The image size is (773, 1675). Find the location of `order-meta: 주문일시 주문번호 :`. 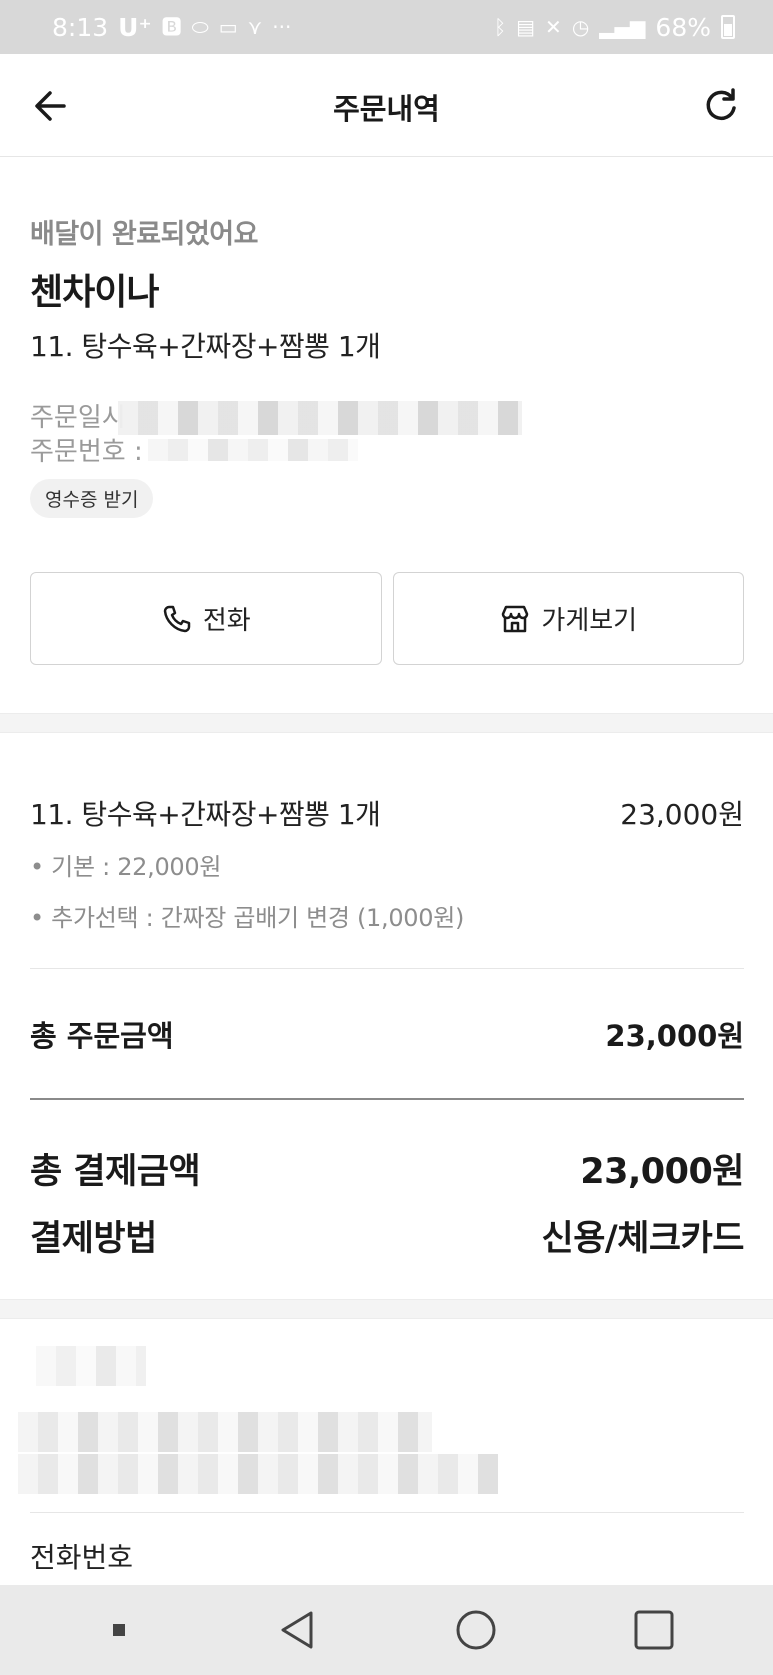

order-meta: 주문일시 주문번호 : is located at coordinates (386, 435).